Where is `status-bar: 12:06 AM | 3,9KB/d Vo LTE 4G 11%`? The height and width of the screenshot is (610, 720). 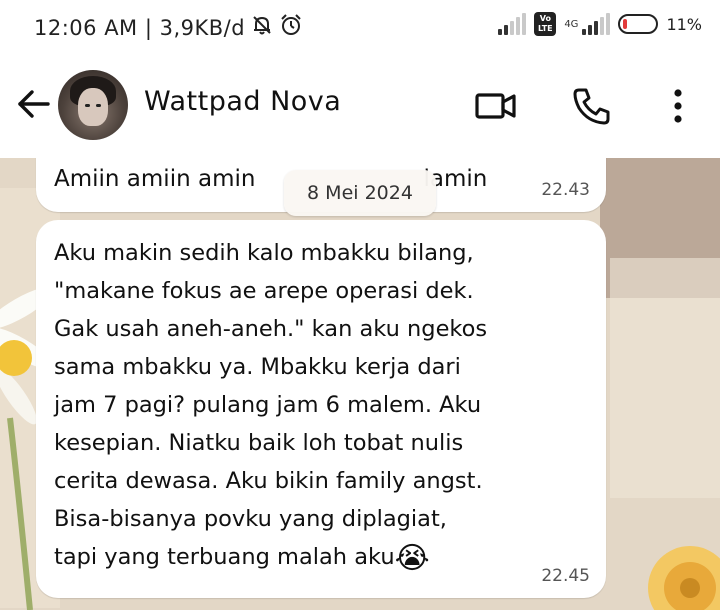
status-bar: 12:06 AM | 3,9KB/d Vo LTE 4G 11% is located at coordinates (360, 28).